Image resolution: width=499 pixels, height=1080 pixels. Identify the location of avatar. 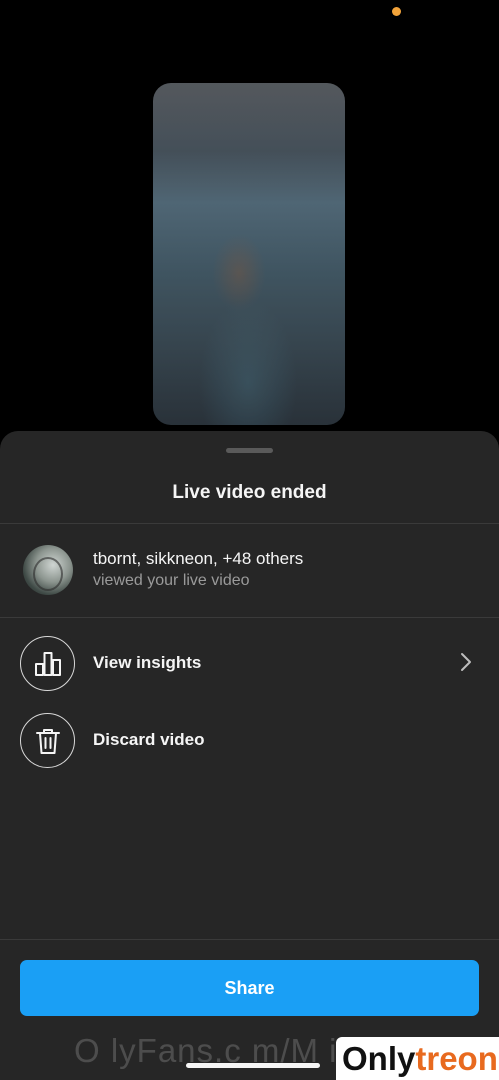
(48, 570).